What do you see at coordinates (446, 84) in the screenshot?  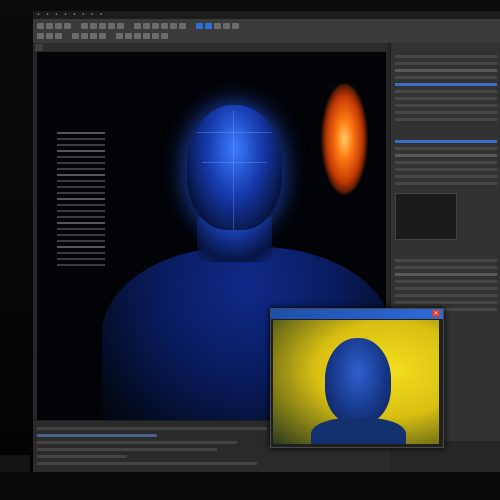 I see `layer-row-selected` at bounding box center [446, 84].